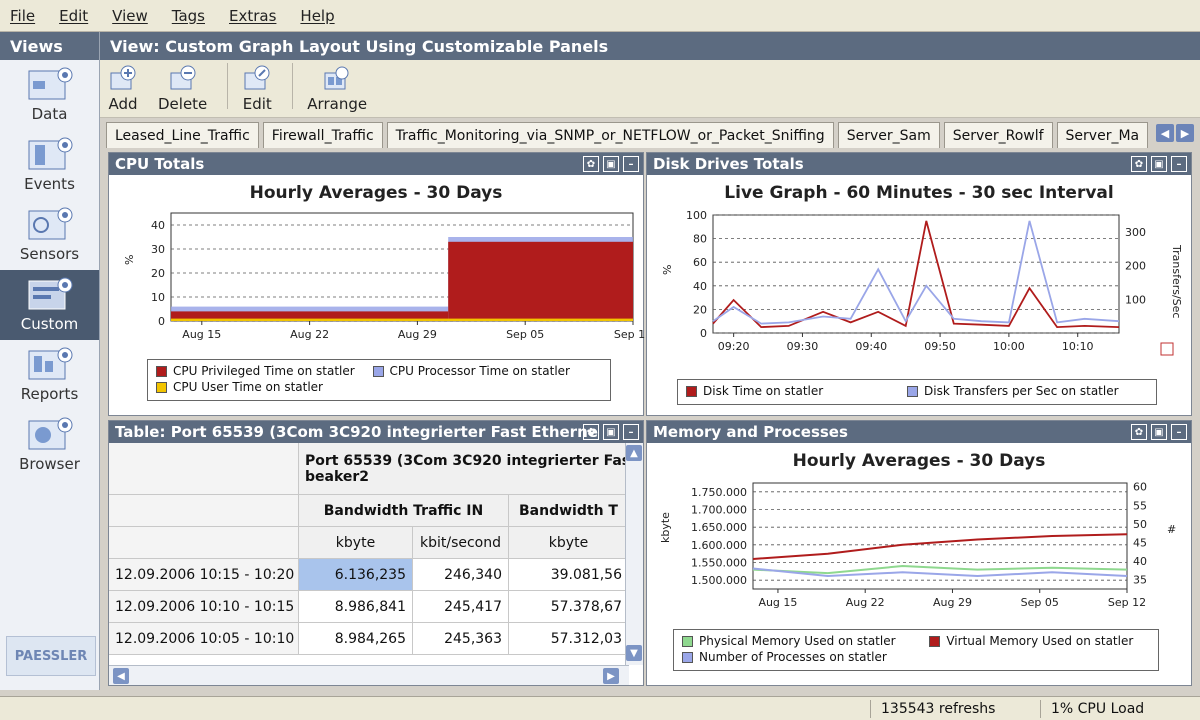 Image resolution: width=1200 pixels, height=720 pixels. Describe the element at coordinates (467, 460) in the screenshot. I see `device-header-label: Port 65539 (3Com 3C920 integrierter Fas` at that location.